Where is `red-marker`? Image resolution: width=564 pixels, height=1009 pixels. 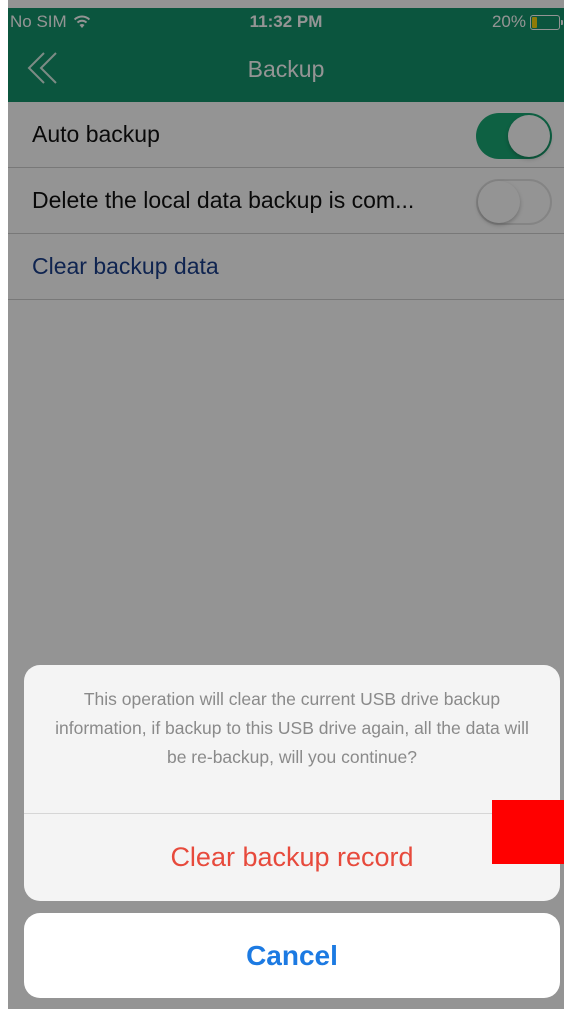
red-marker is located at coordinates (528, 832).